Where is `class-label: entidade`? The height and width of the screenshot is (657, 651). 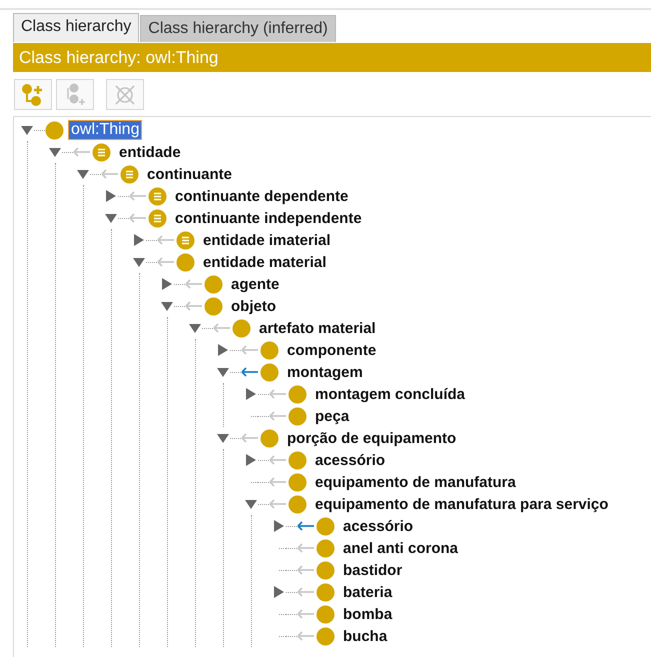 class-label: entidade is located at coordinates (150, 152).